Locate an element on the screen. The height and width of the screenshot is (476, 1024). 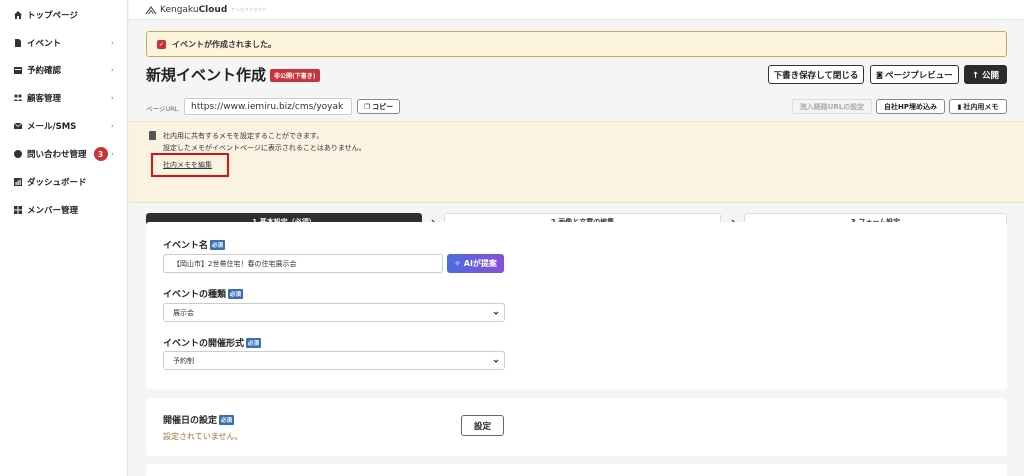
sidebar-item-label: 問い合わせ管理 is located at coordinates (57, 155).